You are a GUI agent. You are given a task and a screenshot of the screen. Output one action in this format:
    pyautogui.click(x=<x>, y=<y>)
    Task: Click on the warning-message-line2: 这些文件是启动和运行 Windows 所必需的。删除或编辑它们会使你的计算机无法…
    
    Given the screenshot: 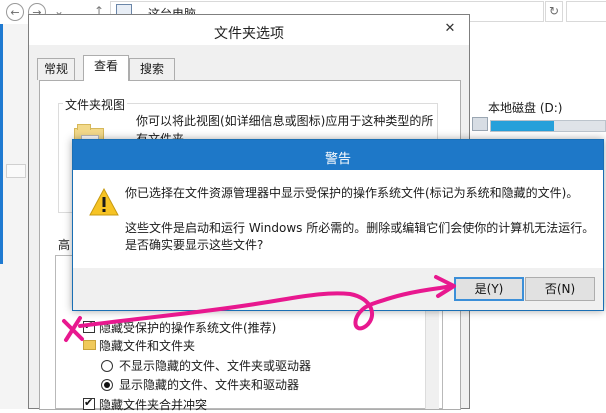 What is the action you would take?
    pyautogui.click(x=360, y=228)
    